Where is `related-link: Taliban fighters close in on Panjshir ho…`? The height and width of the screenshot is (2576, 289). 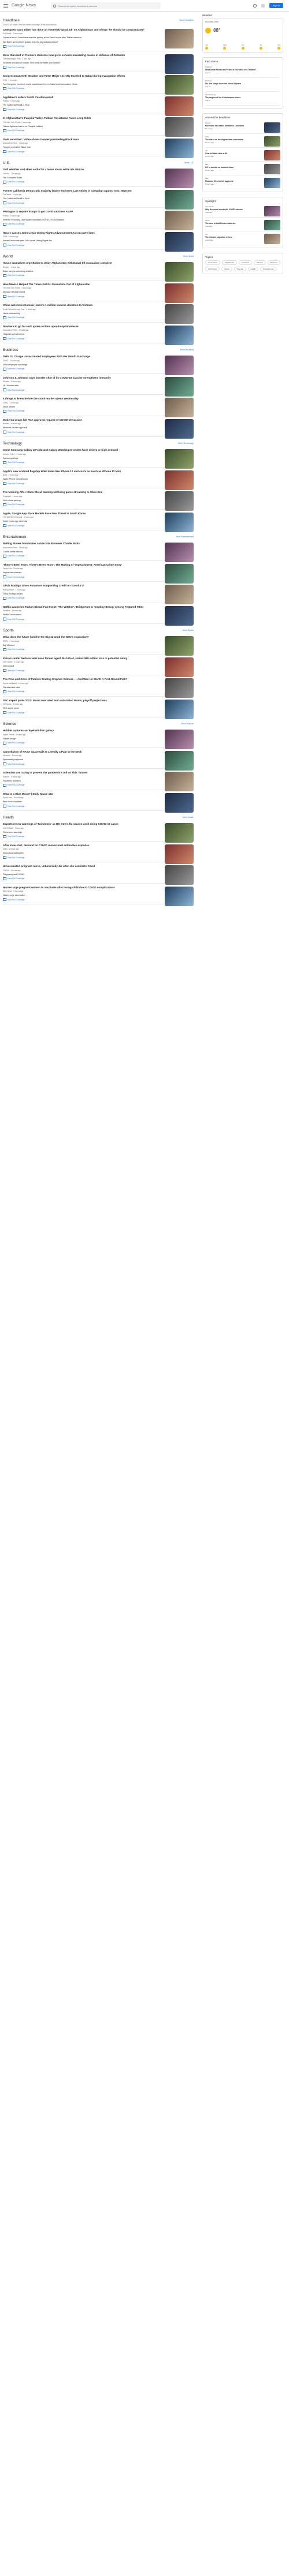
related-link: Taliban fighters close in on Panjshir ho… is located at coordinates (72, 126).